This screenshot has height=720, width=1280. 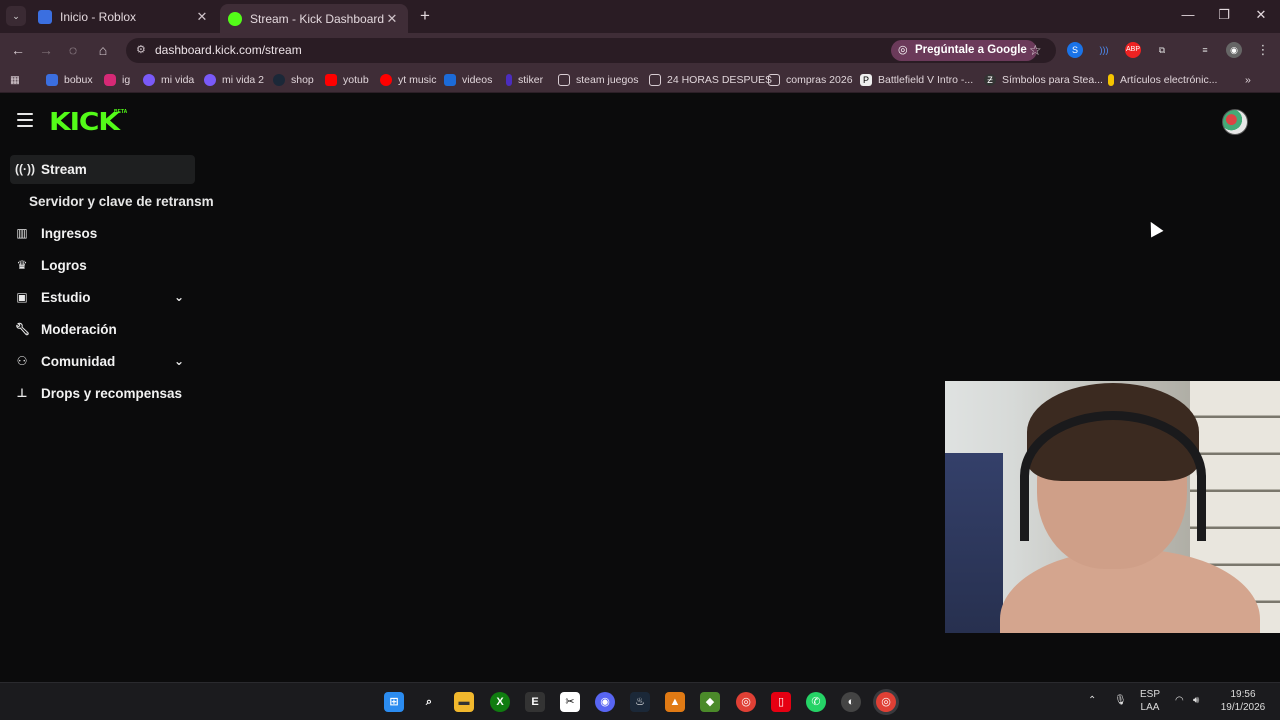 I want to click on folder-steam-juegos: steam juegos, so click(x=598, y=80).